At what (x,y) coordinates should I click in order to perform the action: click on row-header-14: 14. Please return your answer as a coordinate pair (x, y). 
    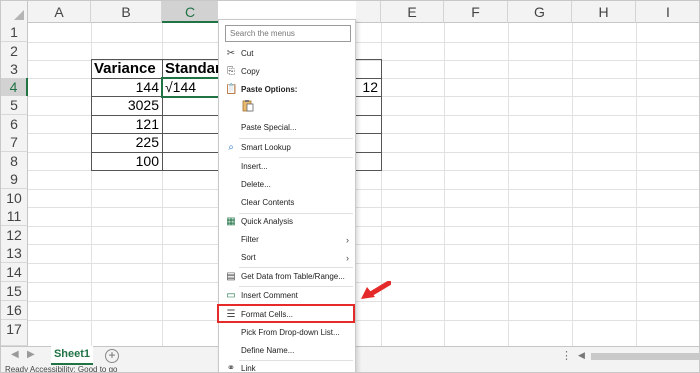
    Looking at the image, I should click on (14, 272).